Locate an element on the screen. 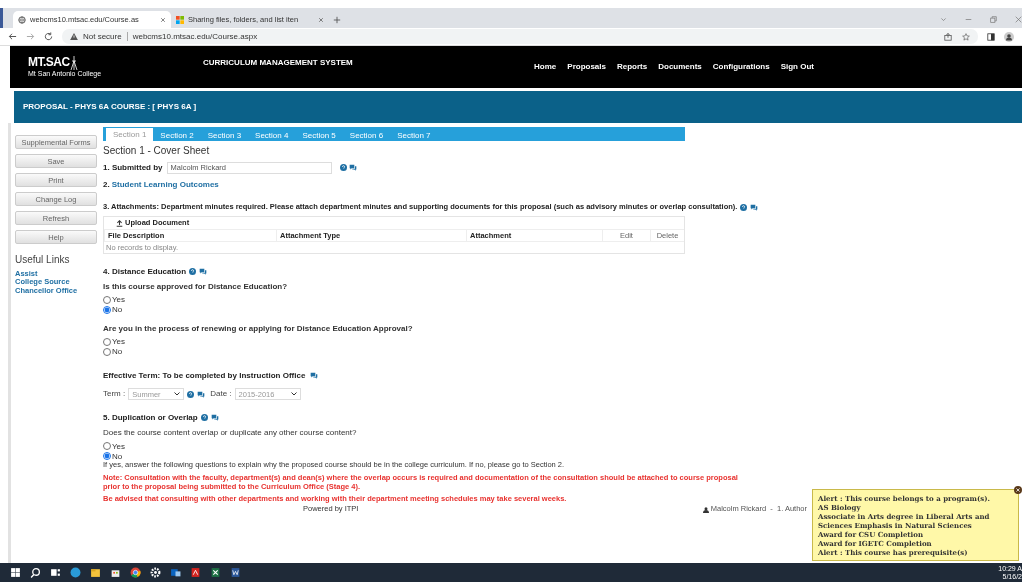 Image resolution: width=1022 pixels, height=582 pixels. star-icon is located at coordinates (966, 36).